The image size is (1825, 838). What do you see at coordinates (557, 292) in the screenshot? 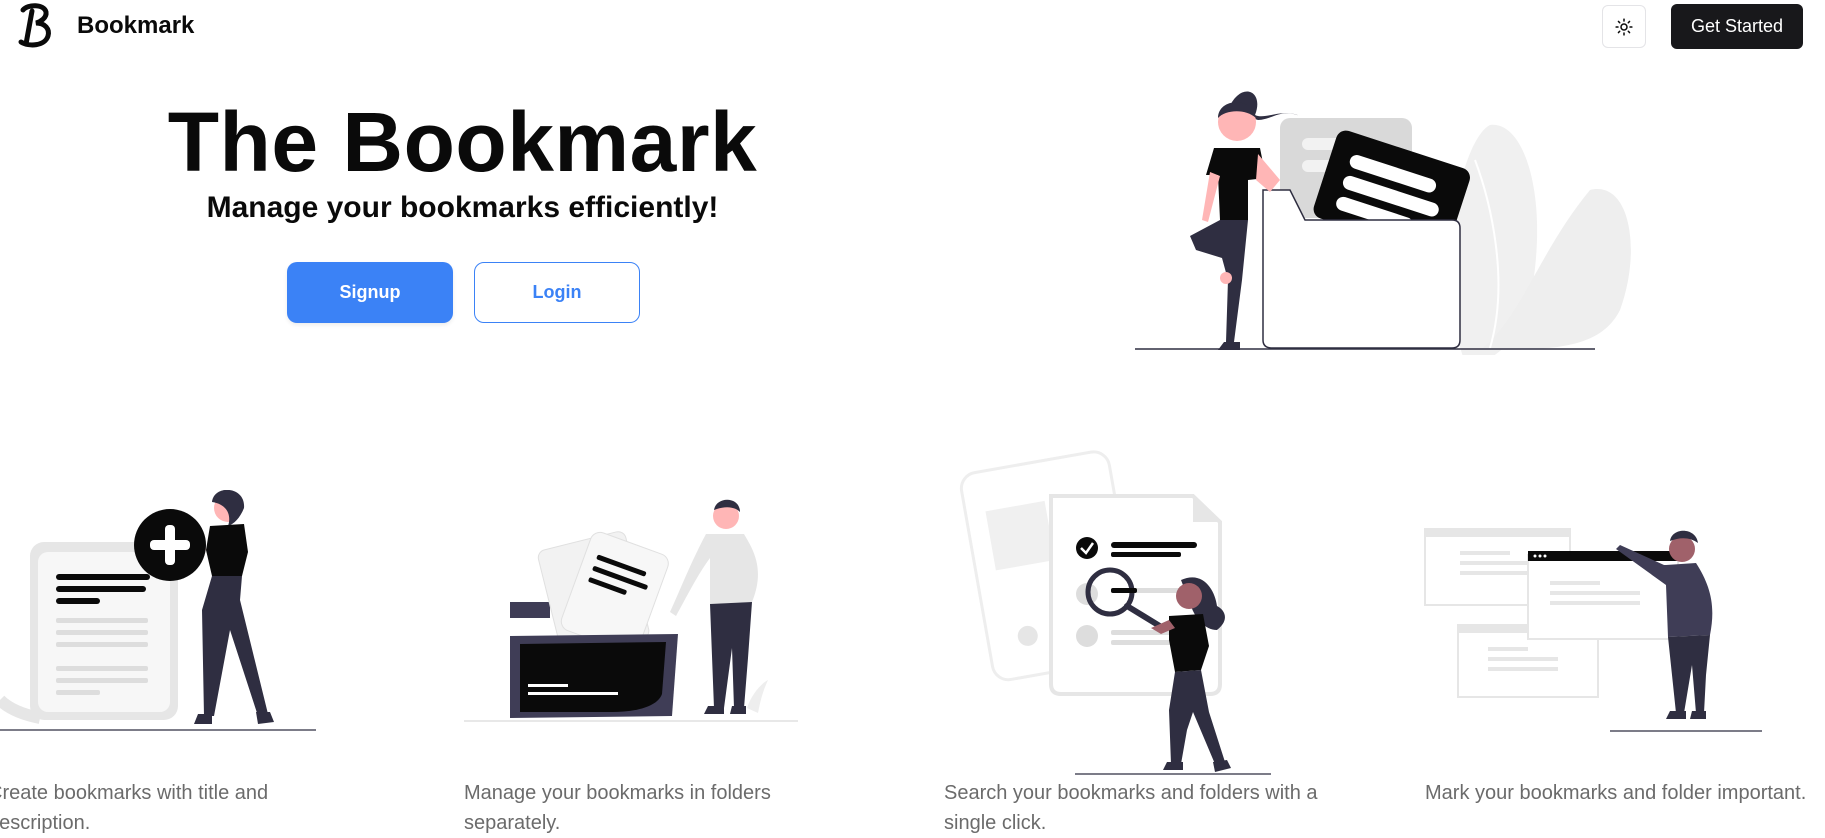
I see `login-button: Login` at bounding box center [557, 292].